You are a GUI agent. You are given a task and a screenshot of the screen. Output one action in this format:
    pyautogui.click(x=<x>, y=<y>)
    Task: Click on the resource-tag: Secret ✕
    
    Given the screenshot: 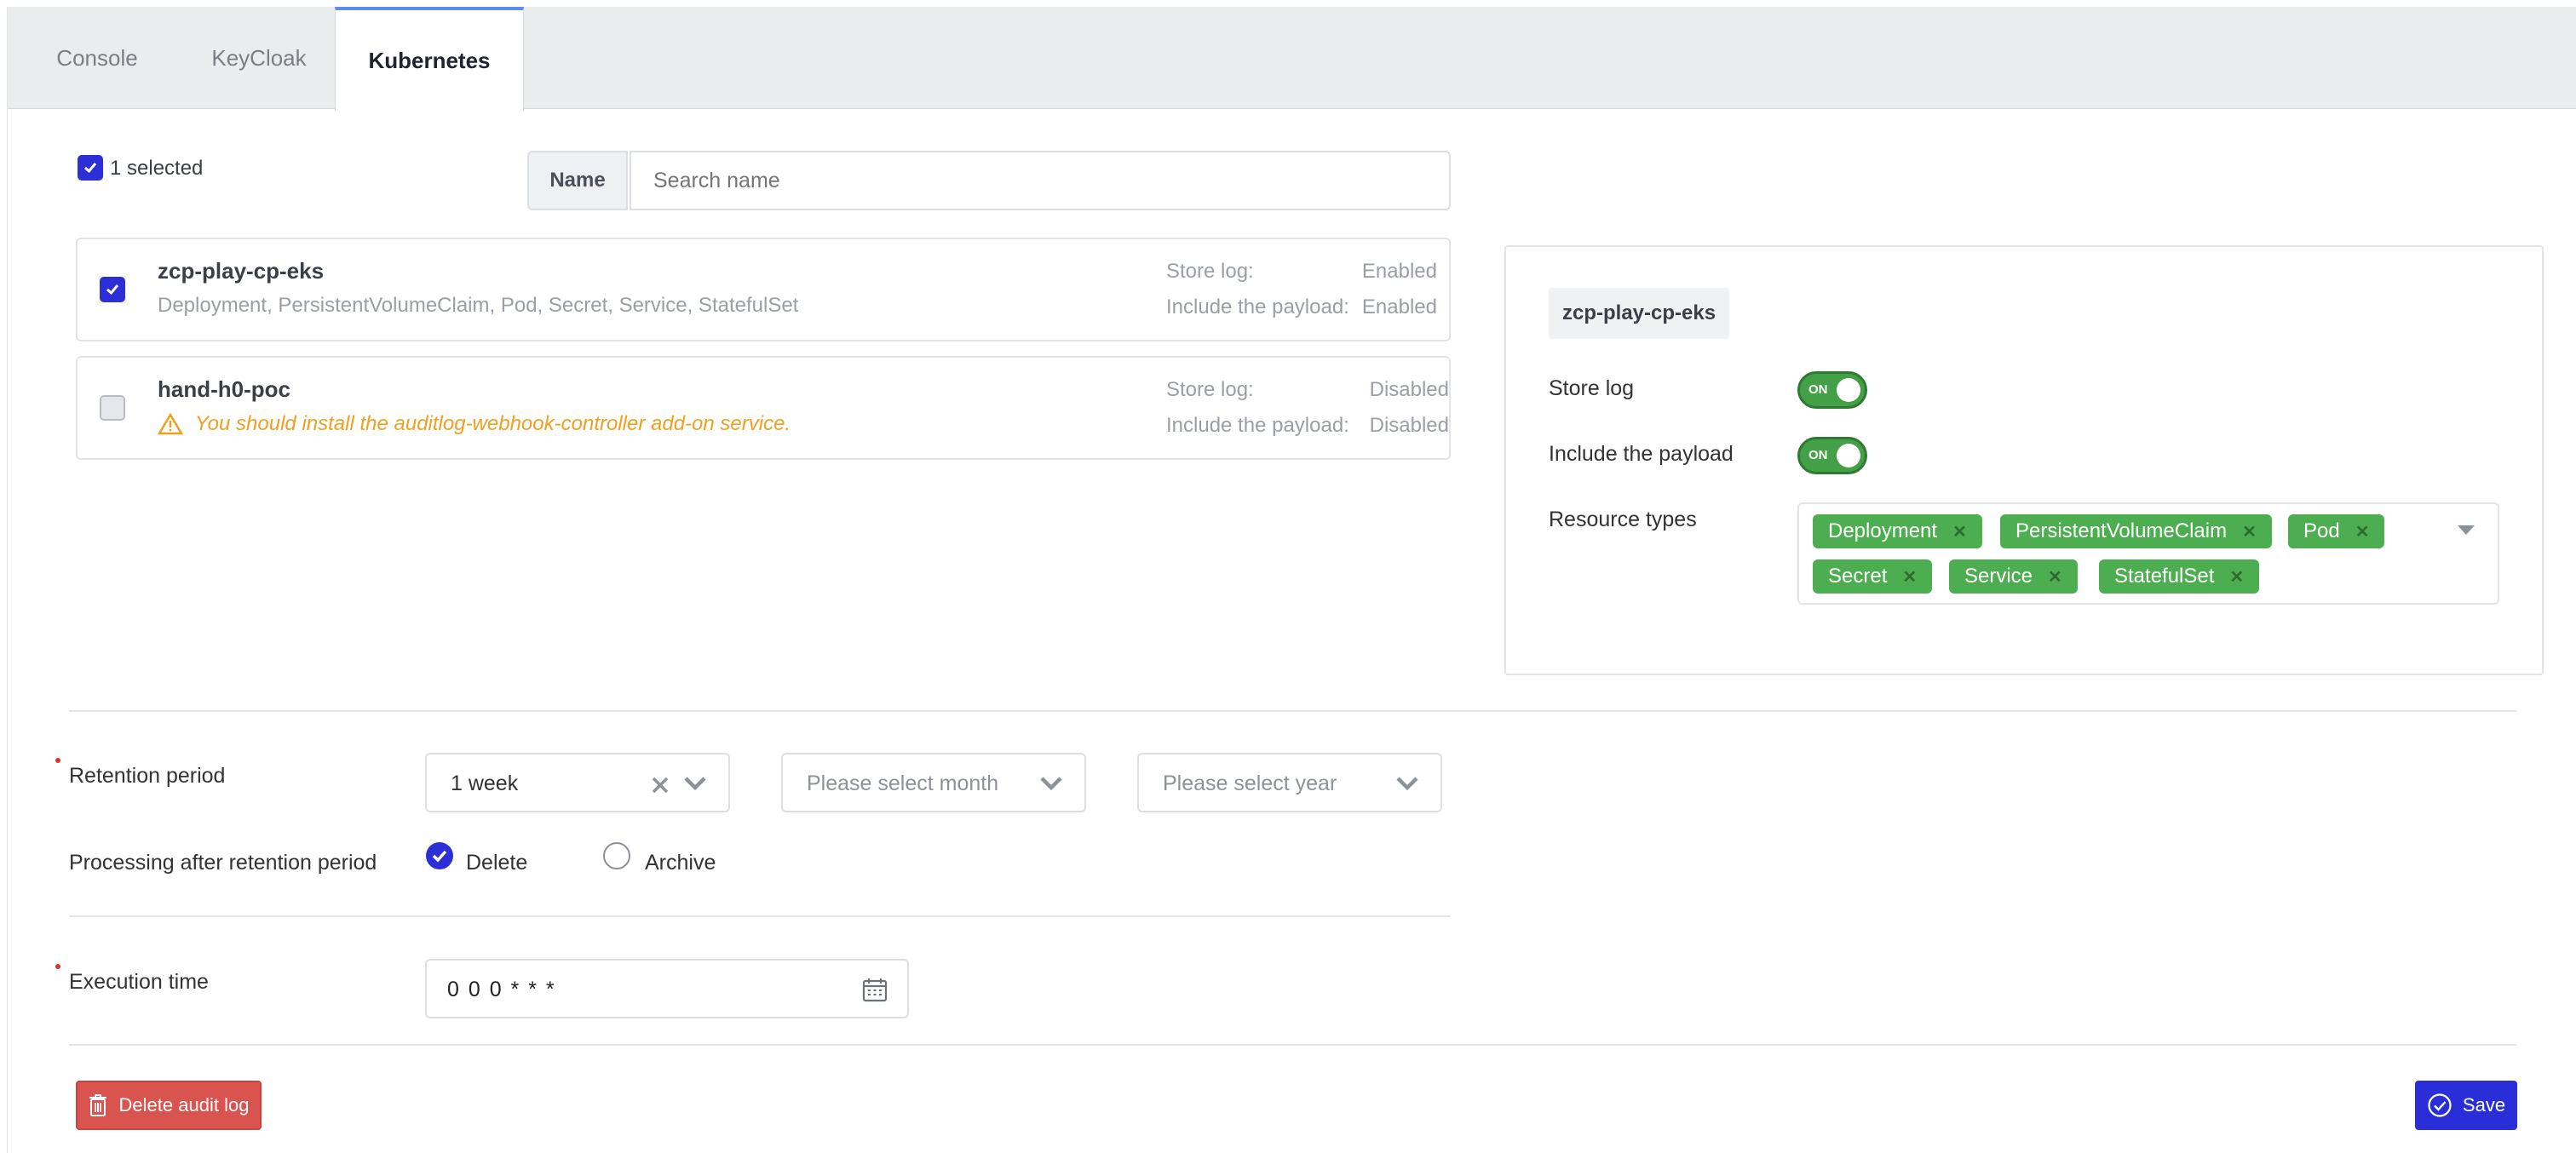 What is the action you would take?
    pyautogui.click(x=1873, y=576)
    